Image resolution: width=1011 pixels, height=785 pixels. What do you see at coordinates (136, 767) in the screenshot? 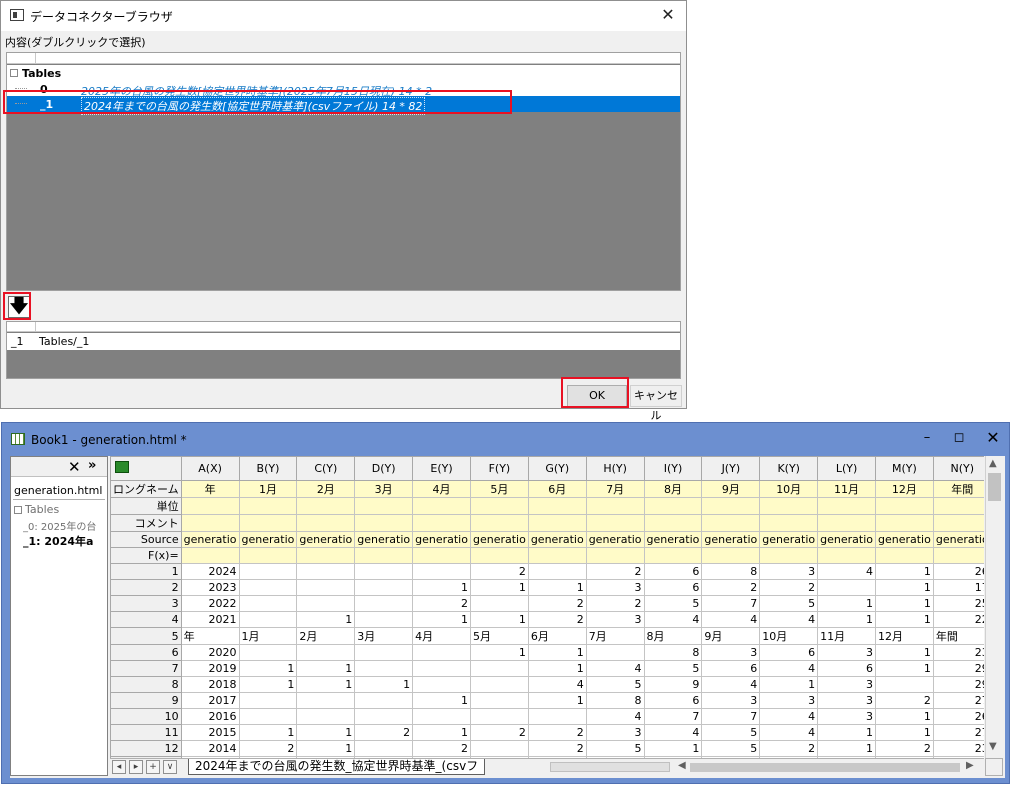
I see `next-sheet-icon: ▸` at bounding box center [136, 767].